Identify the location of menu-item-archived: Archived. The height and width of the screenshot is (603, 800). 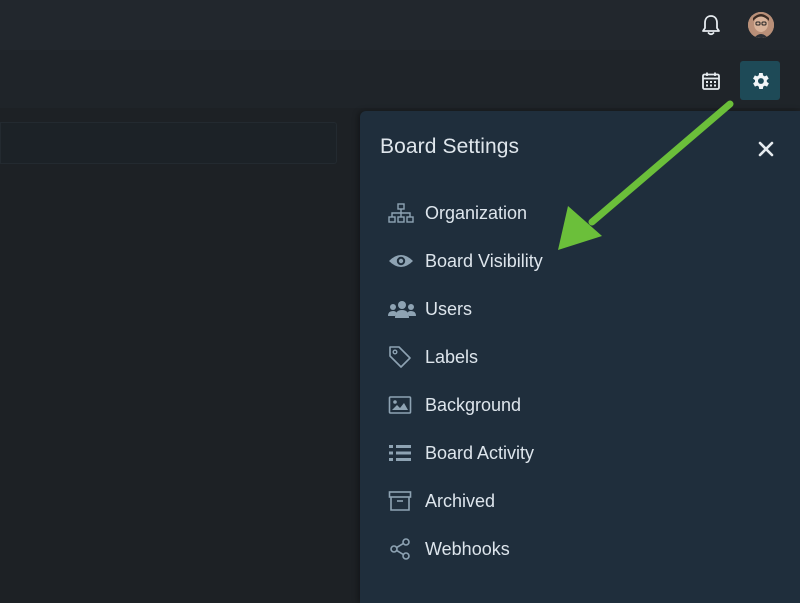
(578, 501).